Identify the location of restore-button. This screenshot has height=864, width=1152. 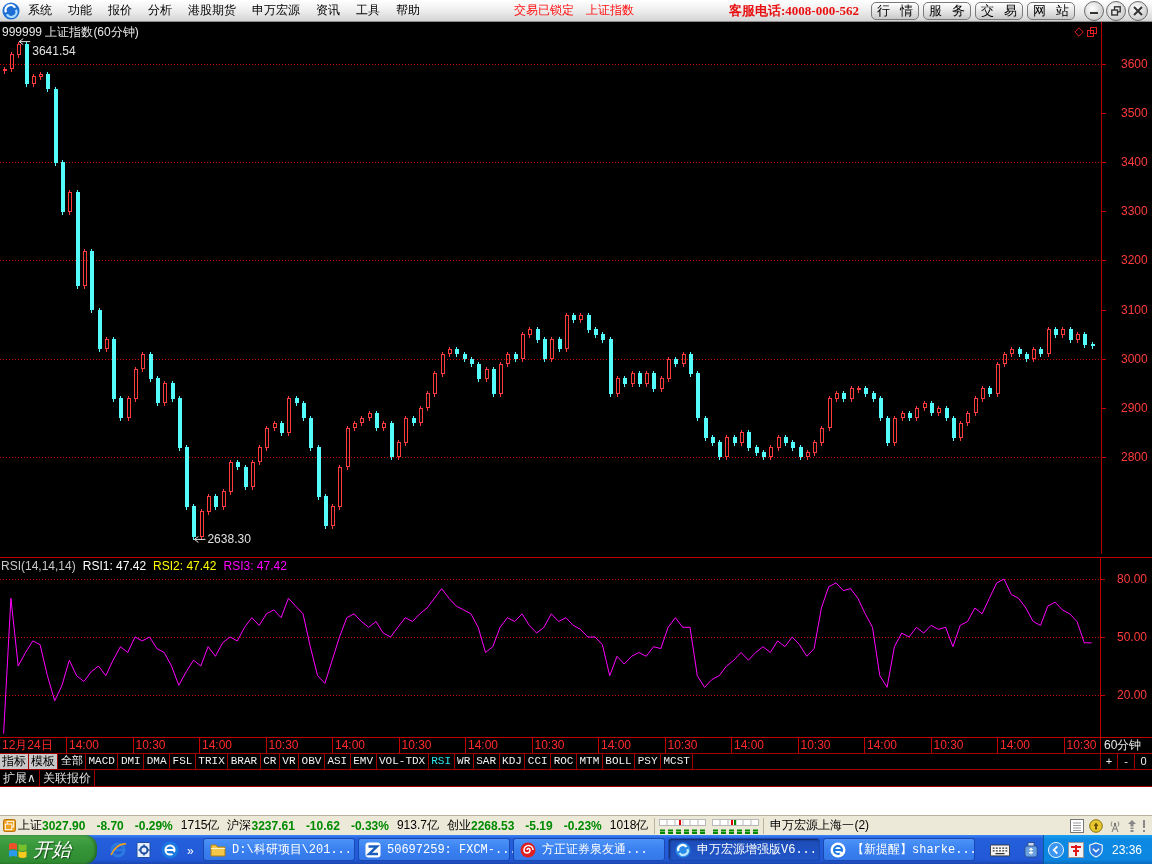
(1116, 10).